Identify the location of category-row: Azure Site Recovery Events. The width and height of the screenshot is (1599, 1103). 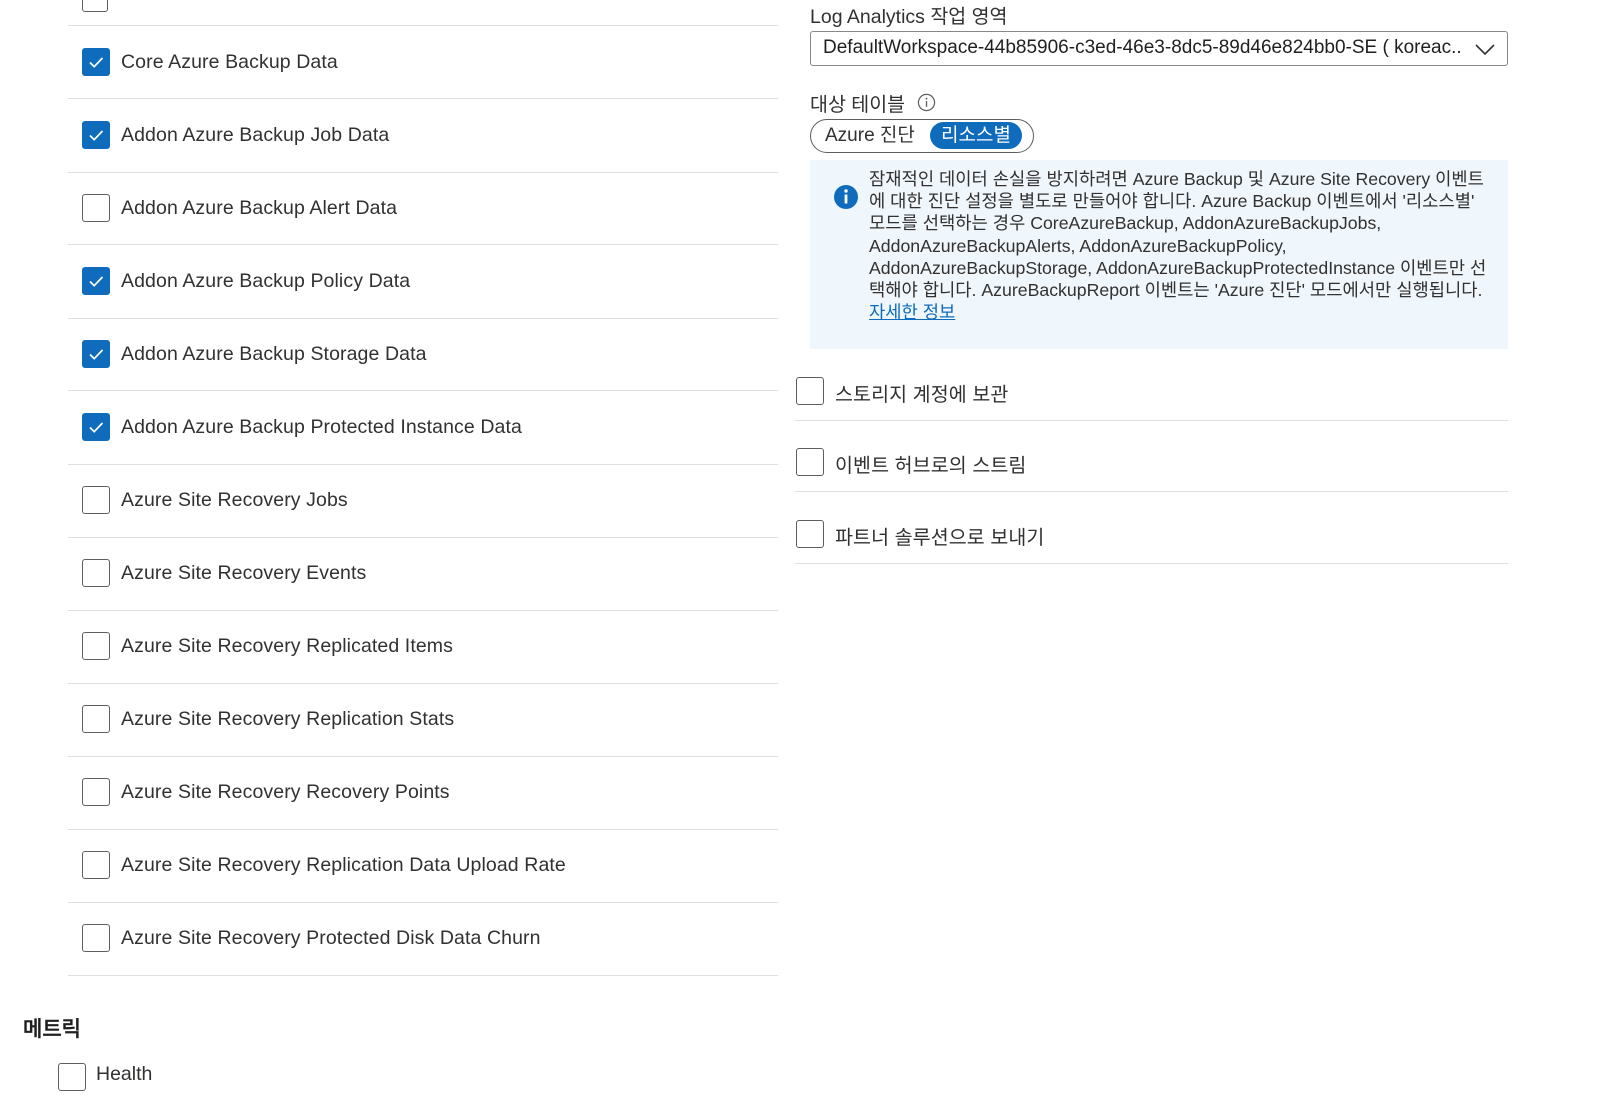
(423, 573).